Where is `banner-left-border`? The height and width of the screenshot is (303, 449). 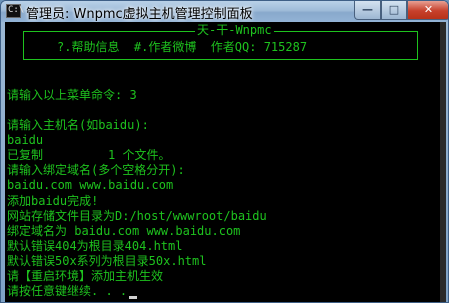
banner-left-border is located at coordinates (23, 45).